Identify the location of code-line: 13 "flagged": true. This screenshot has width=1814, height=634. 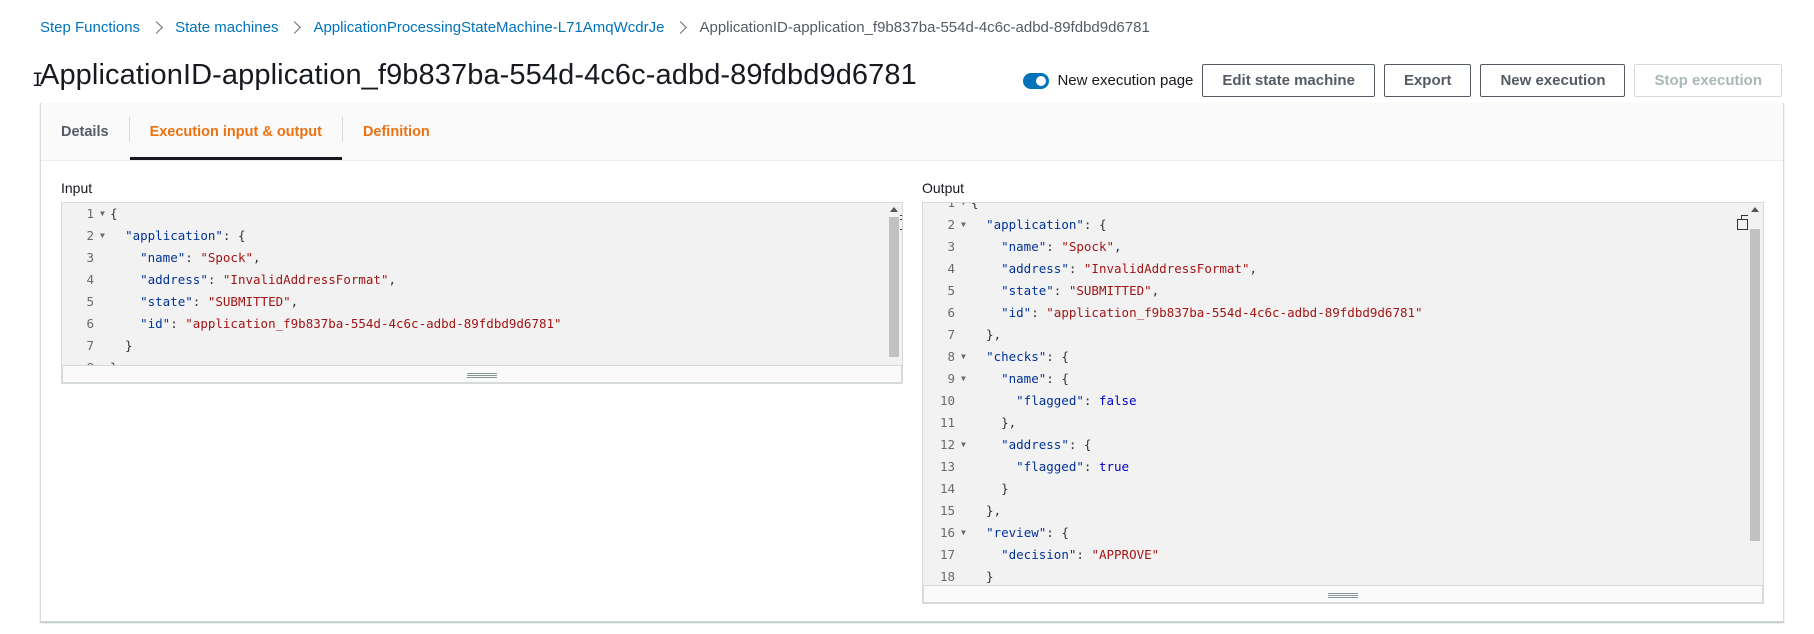
(1343, 467).